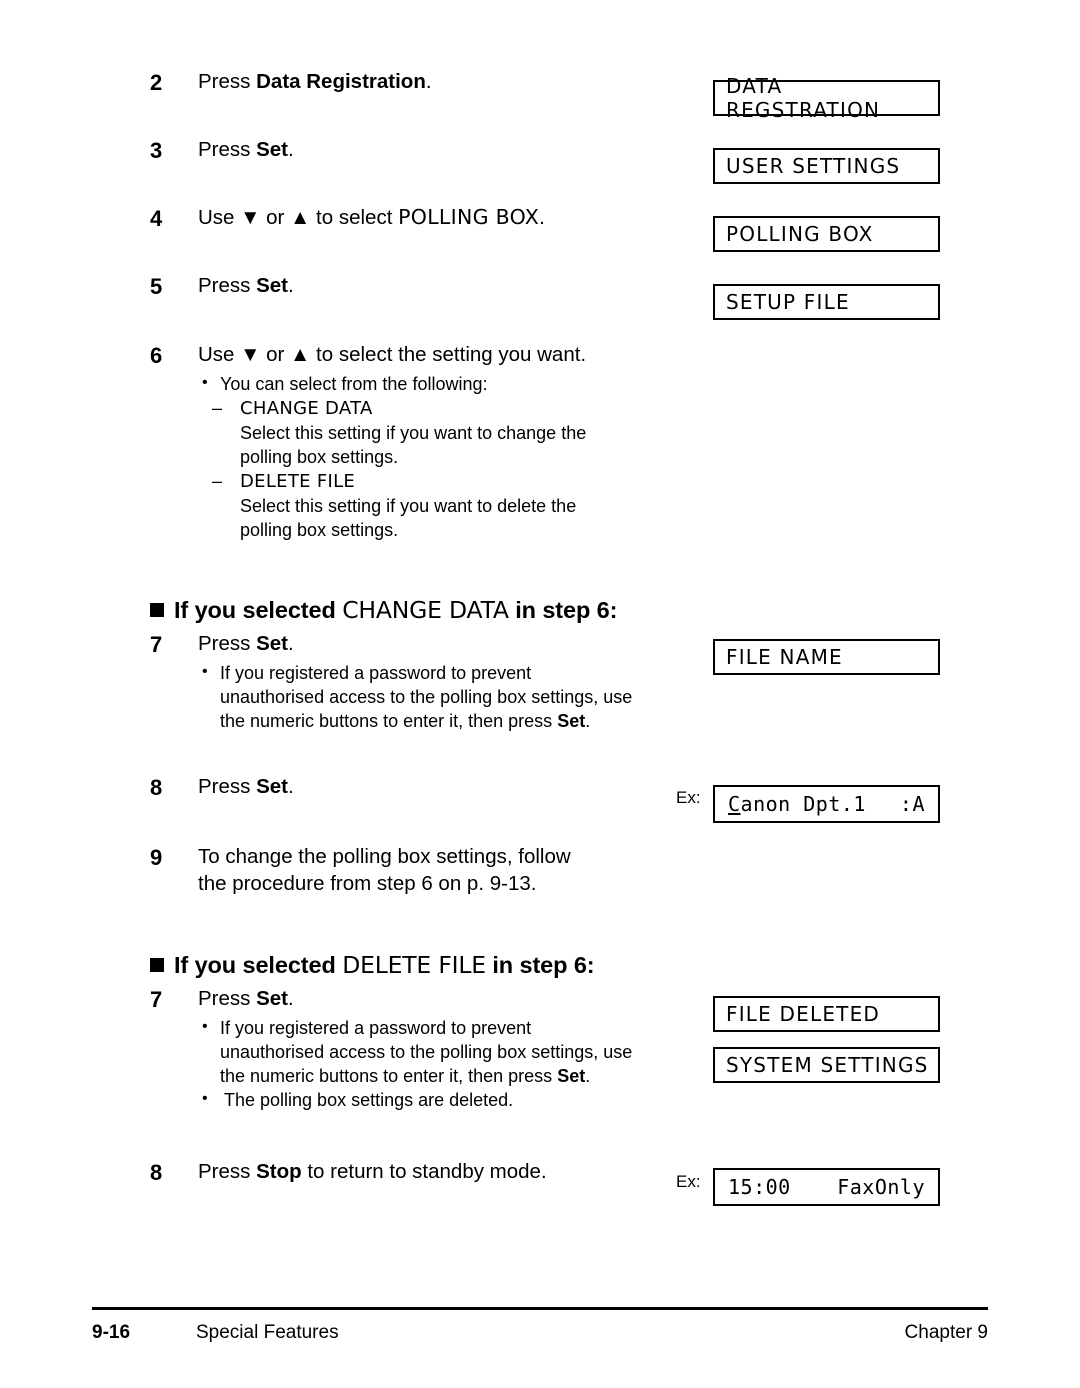 Image resolution: width=1080 pixels, height=1388 pixels. What do you see at coordinates (542, 217) in the screenshot?
I see `step-4-post: .` at bounding box center [542, 217].